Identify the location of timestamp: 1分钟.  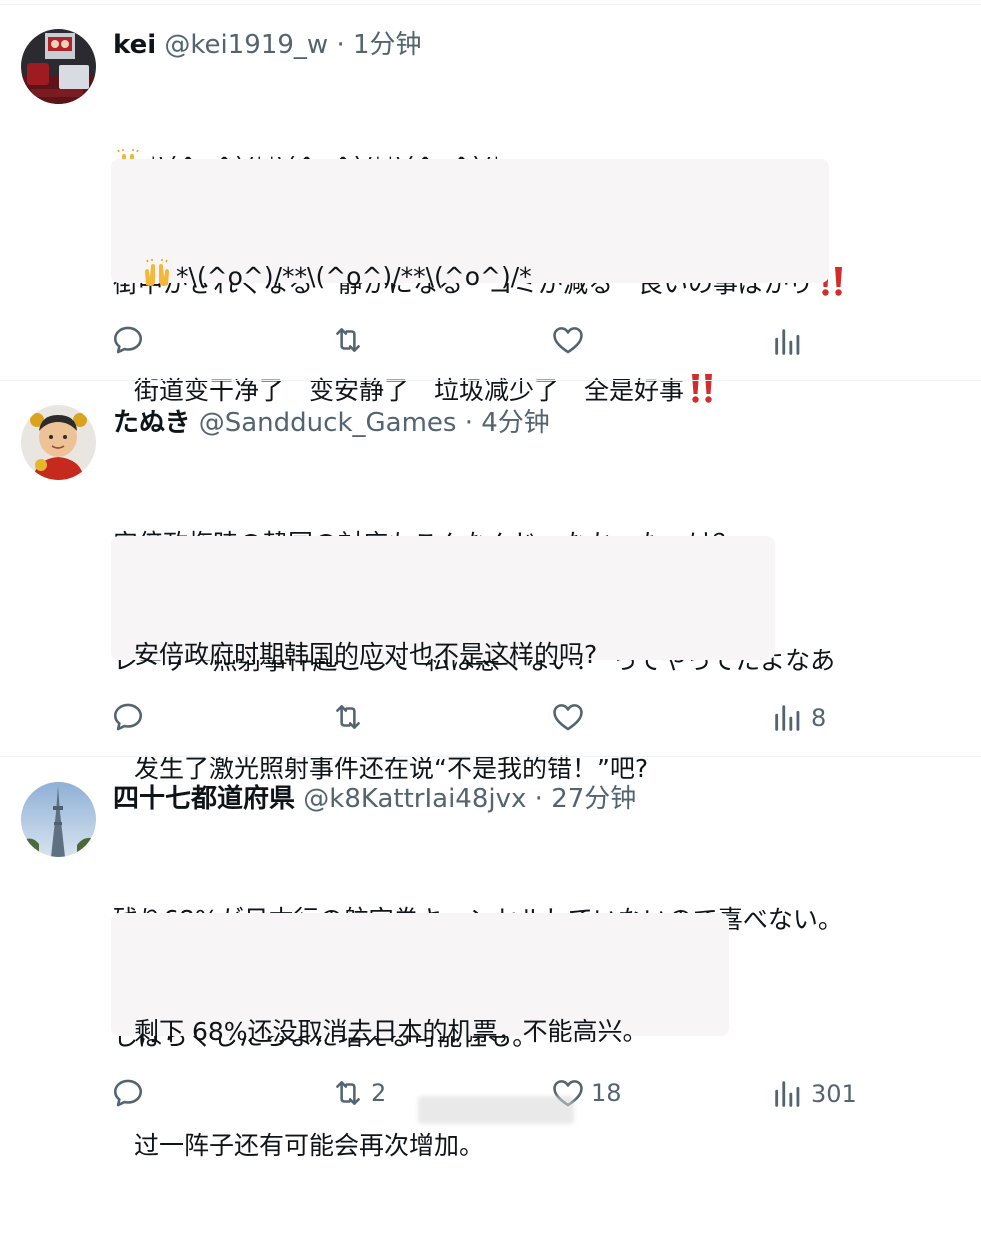
(387, 45).